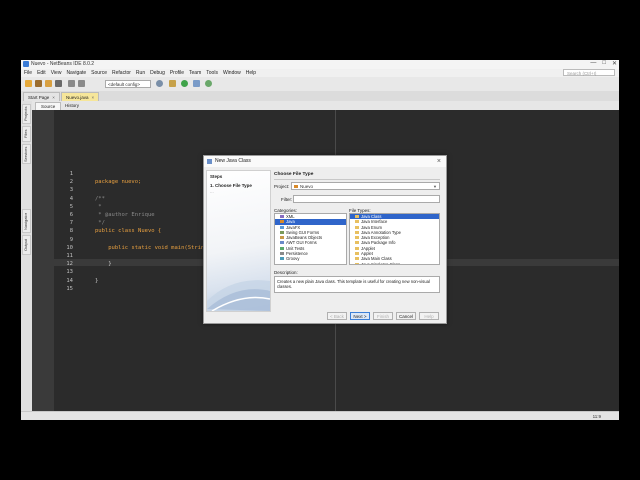 This screenshot has width=640, height=480. What do you see at coordinates (208, 83) in the screenshot?
I see `profile-icon` at bounding box center [208, 83].